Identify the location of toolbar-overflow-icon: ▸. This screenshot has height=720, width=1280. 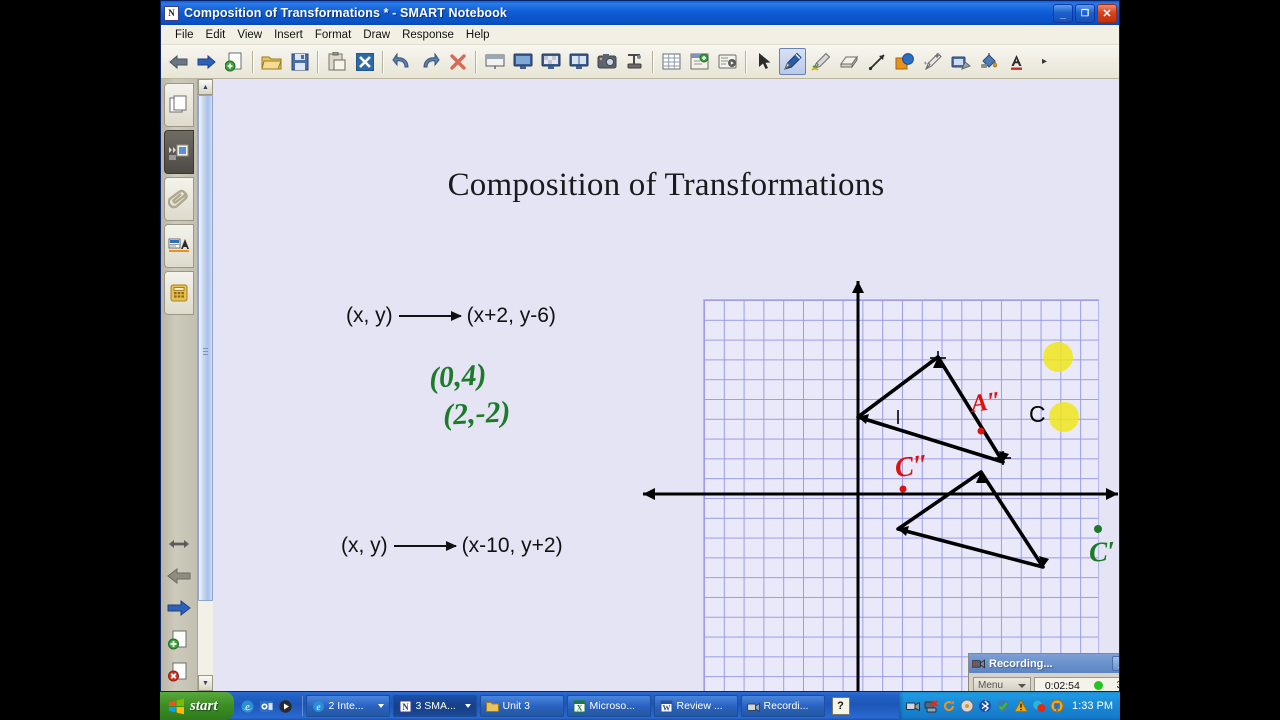
(1044, 61).